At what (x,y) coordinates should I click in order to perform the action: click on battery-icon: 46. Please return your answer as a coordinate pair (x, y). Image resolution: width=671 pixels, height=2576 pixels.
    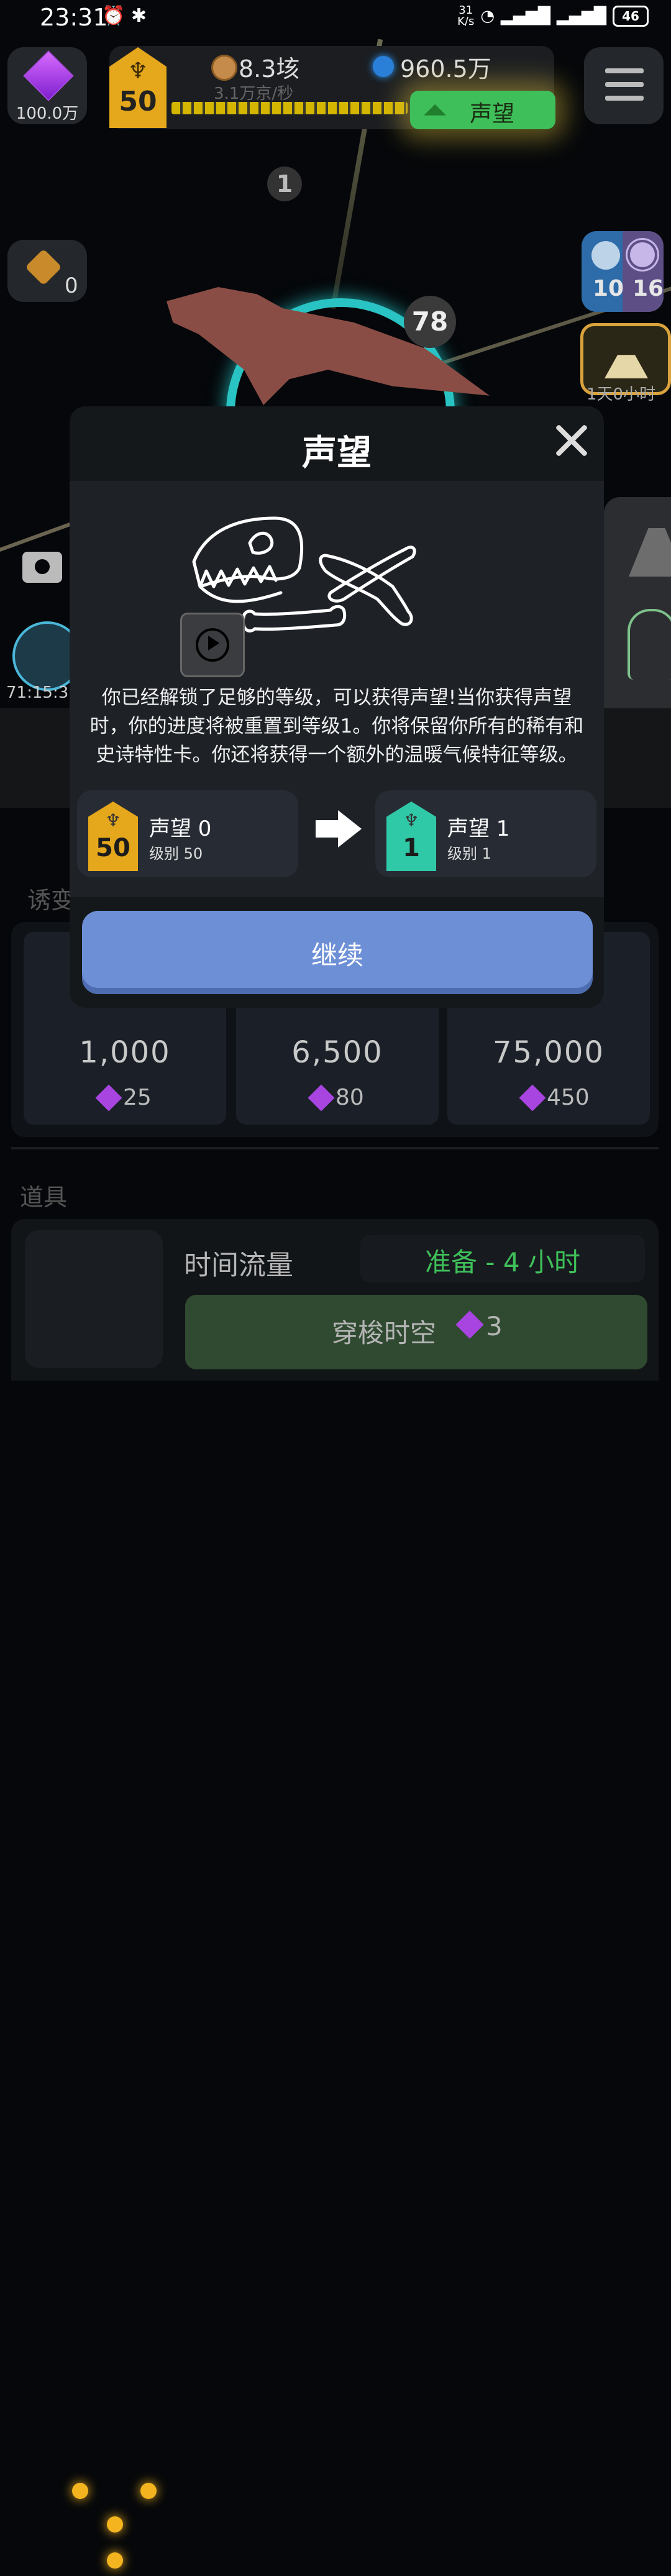
    Looking at the image, I should click on (631, 16).